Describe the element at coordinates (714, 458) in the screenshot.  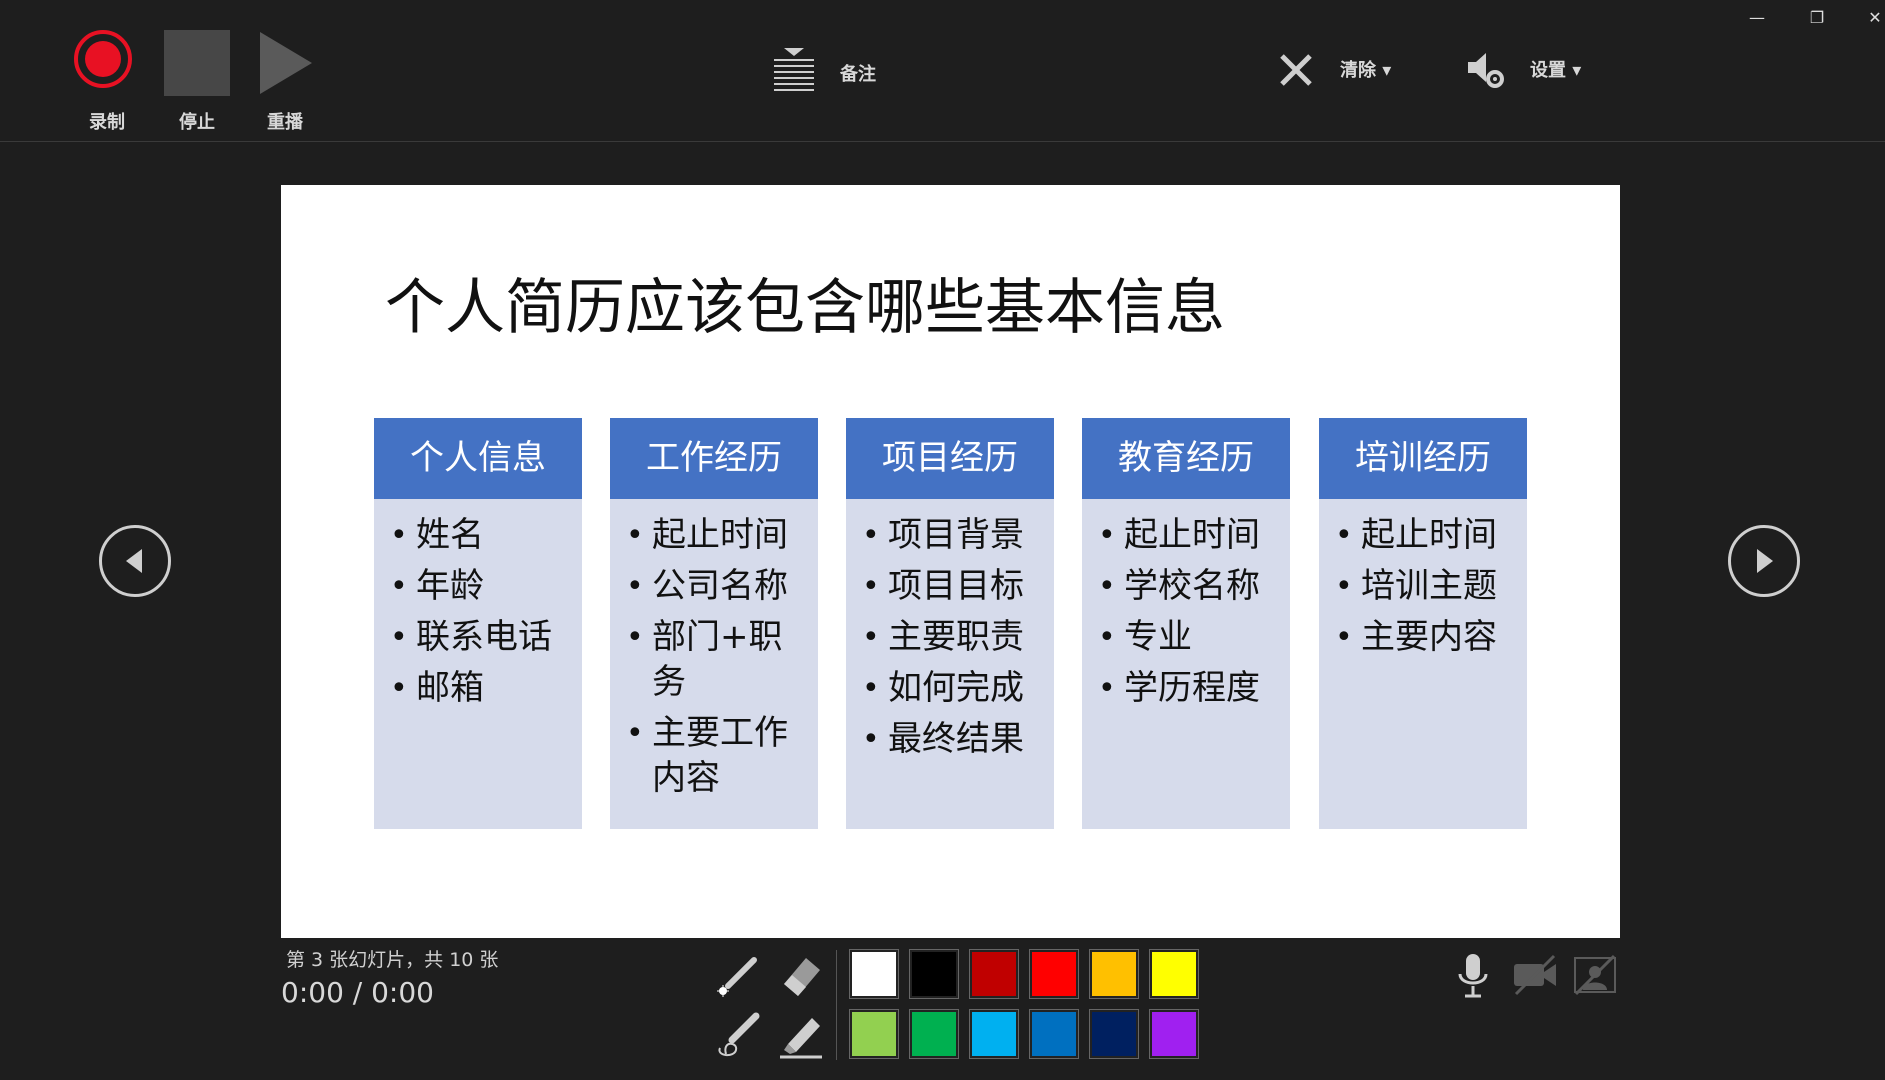
I see `column-header: 工作经历` at that location.